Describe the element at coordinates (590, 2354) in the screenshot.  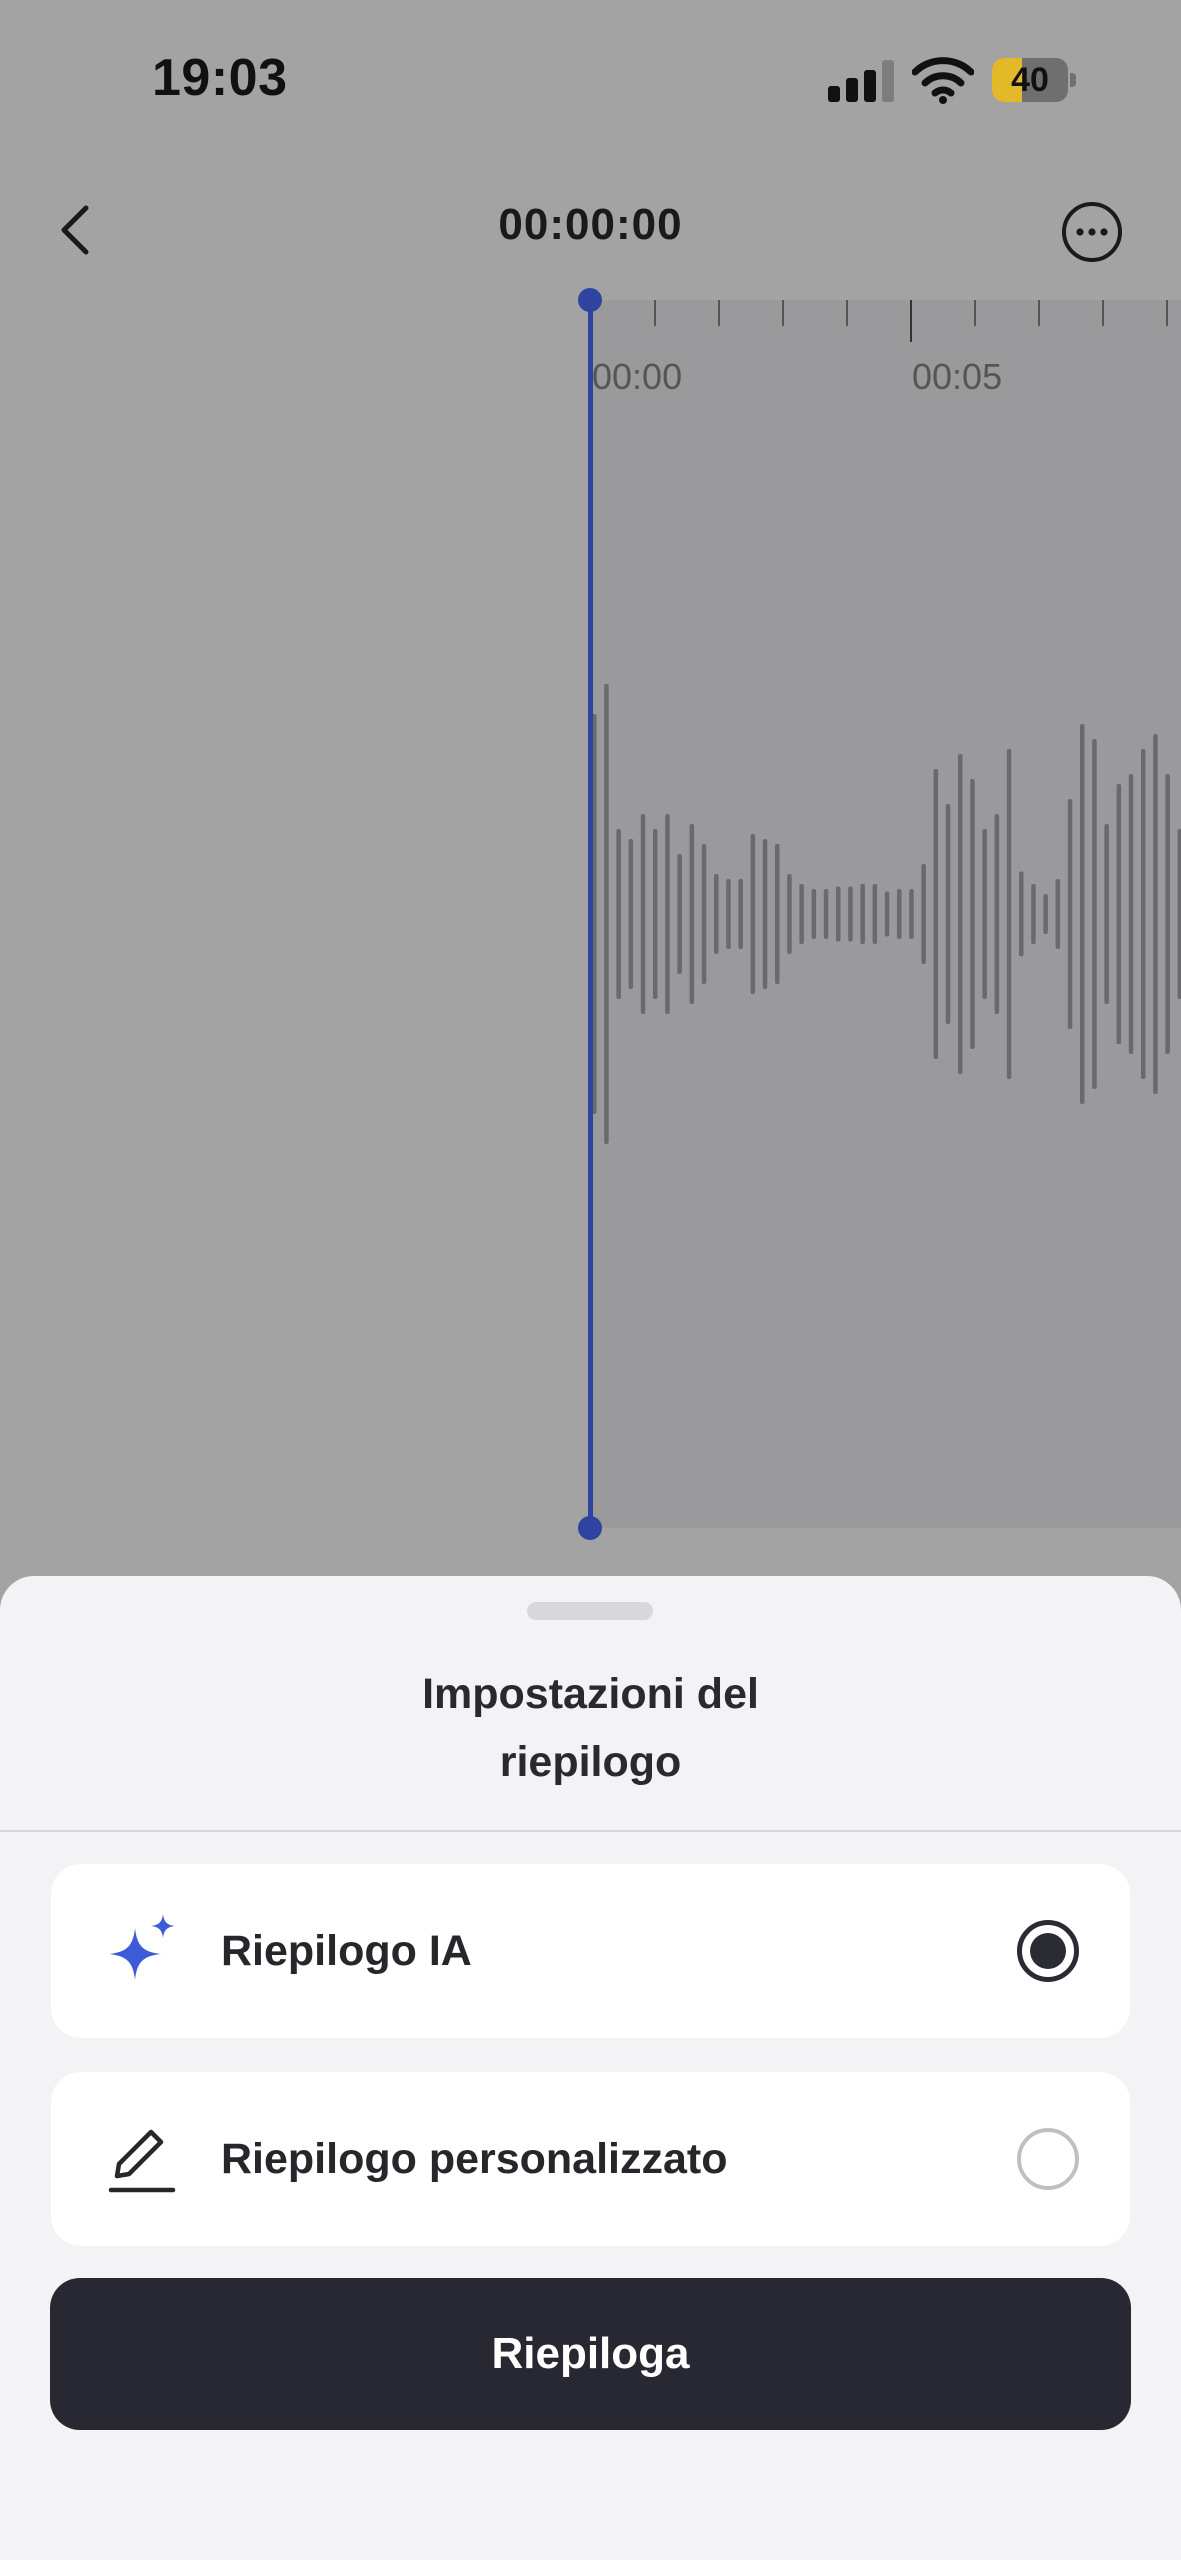
I see `summarize-button: Riepiloga` at that location.